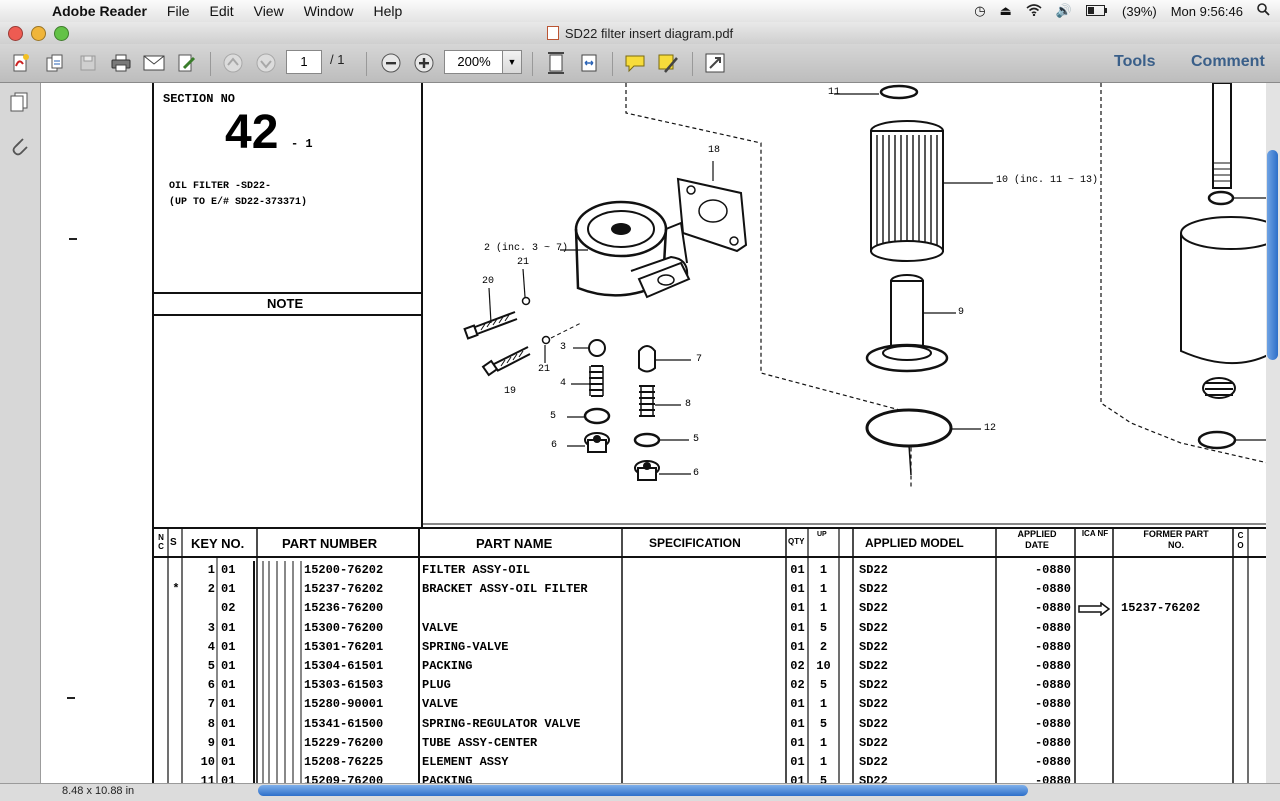 The height and width of the screenshot is (801, 1280). Describe the element at coordinates (696, 439) in the screenshot. I see `callout-5-right: 5` at that location.